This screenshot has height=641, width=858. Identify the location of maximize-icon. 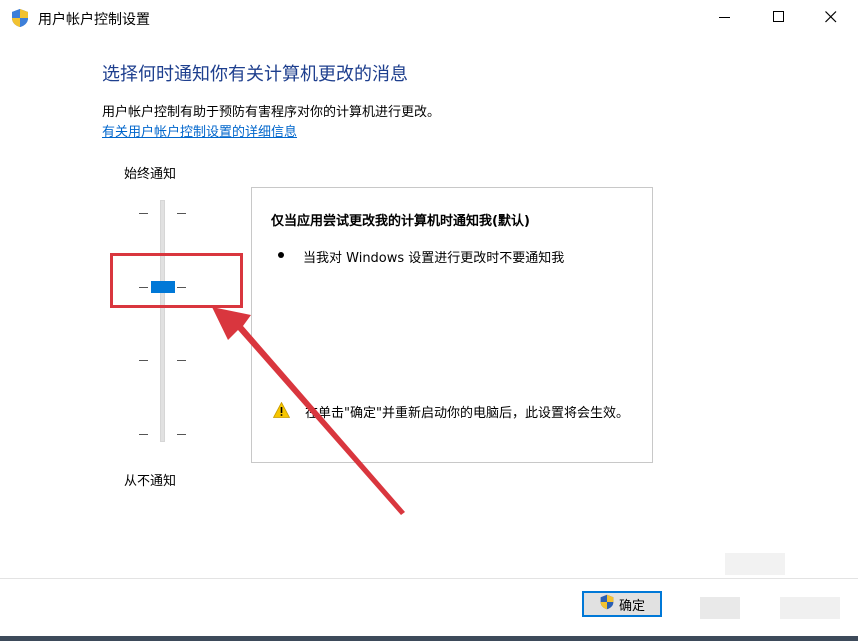
(778, 16).